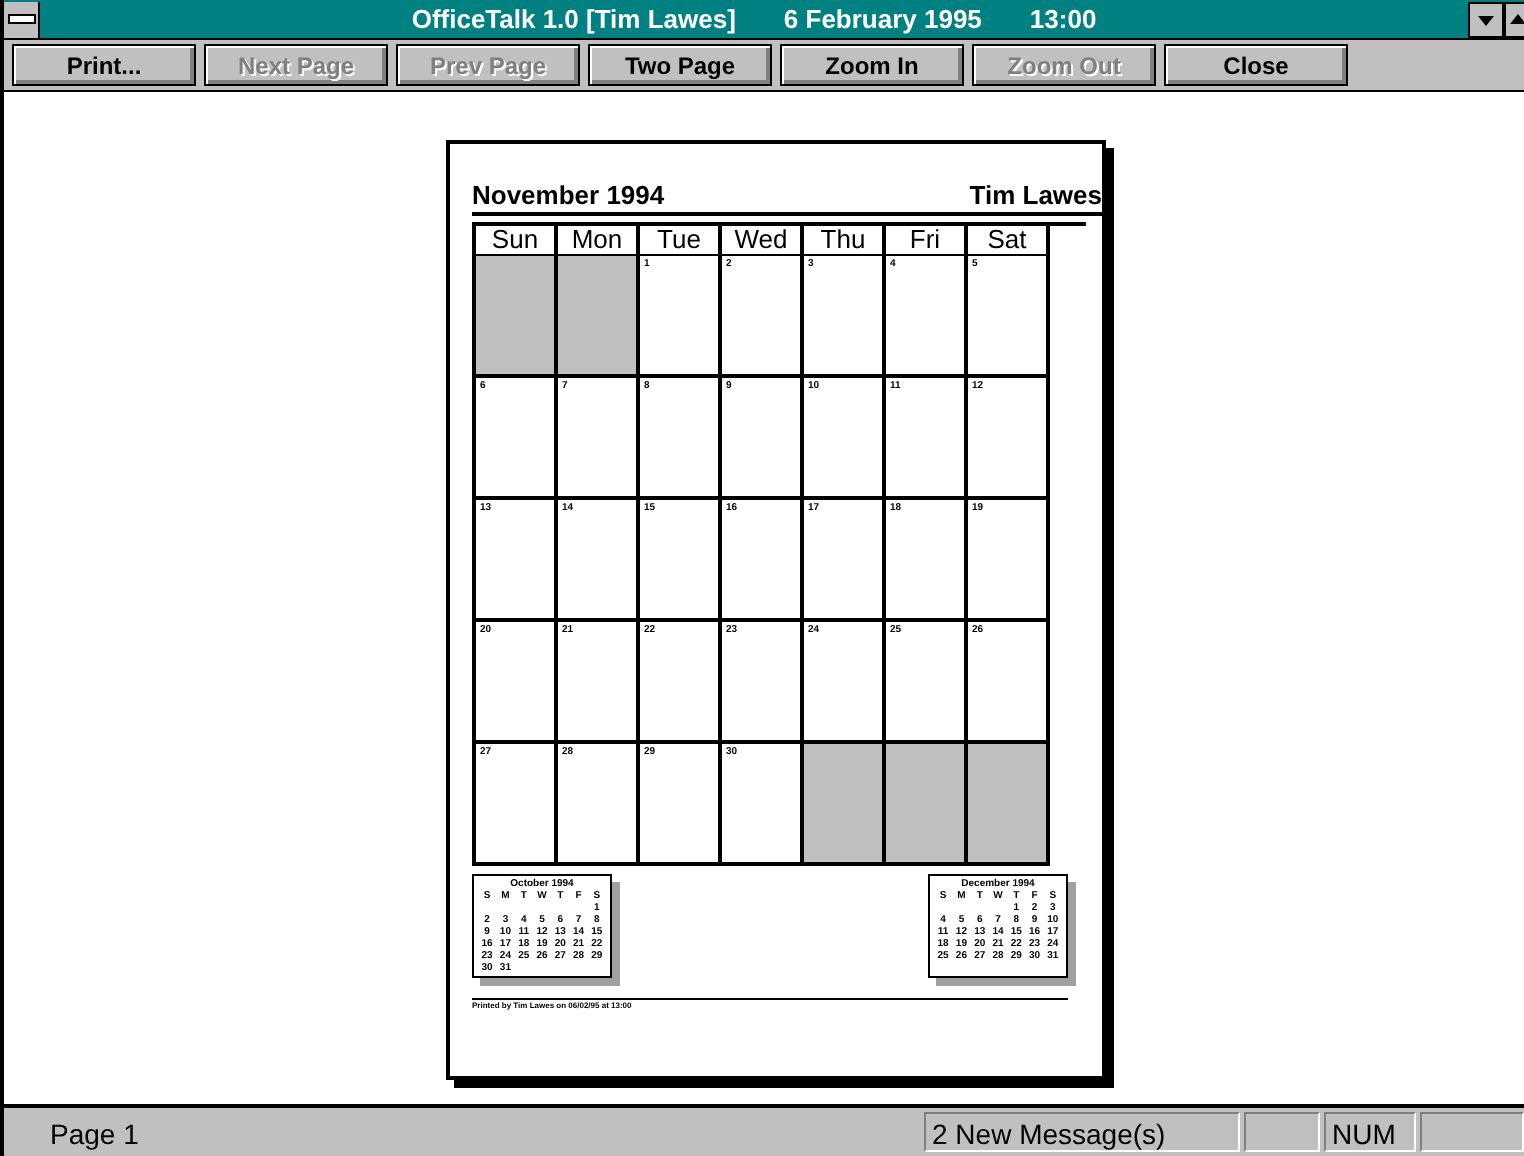 The image size is (1524, 1156). I want to click on owner-name: Tim Lawes, so click(1035, 195).